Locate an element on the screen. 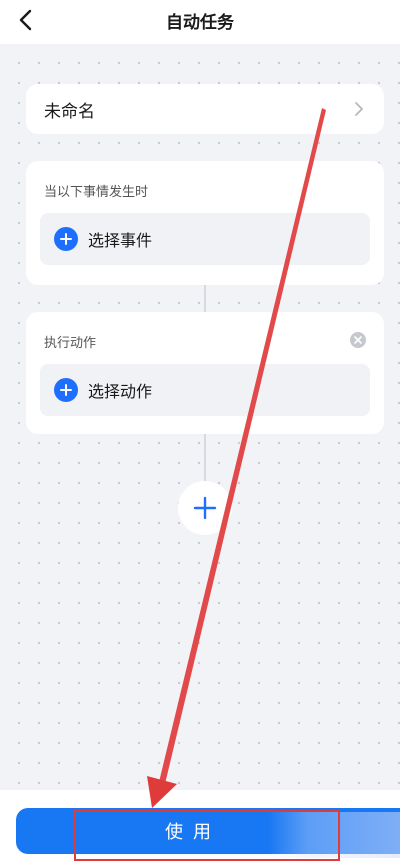 This screenshot has height=861, width=400. plus-icon is located at coordinates (205, 508).